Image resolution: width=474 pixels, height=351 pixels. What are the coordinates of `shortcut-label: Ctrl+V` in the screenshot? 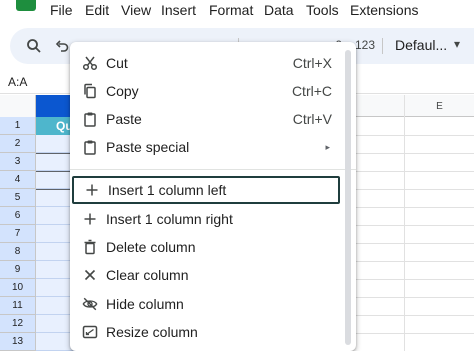 It's located at (312, 119).